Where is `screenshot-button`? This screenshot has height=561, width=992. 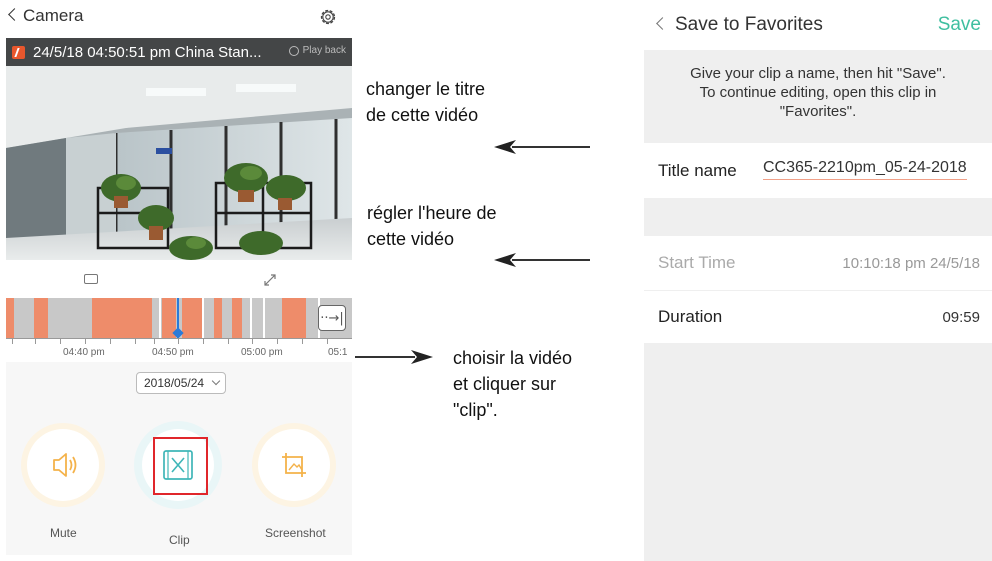 screenshot-button is located at coordinates (294, 465).